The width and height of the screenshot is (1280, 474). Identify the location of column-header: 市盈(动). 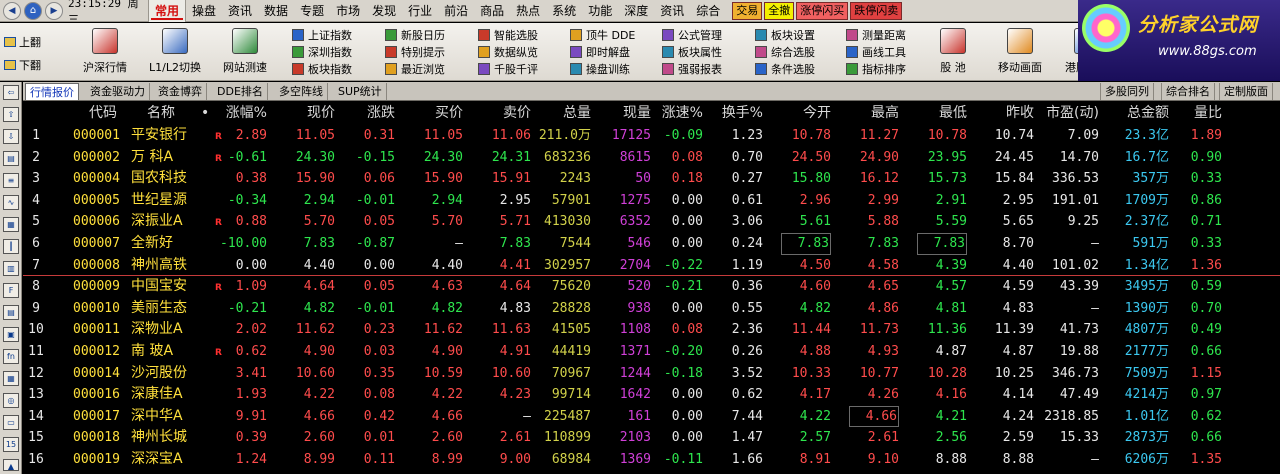
(1070, 113).